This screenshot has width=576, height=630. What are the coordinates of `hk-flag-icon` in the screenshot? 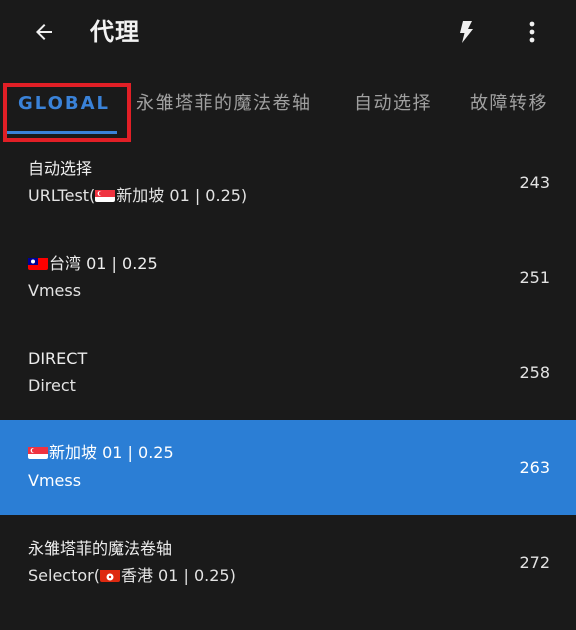 It's located at (109, 575).